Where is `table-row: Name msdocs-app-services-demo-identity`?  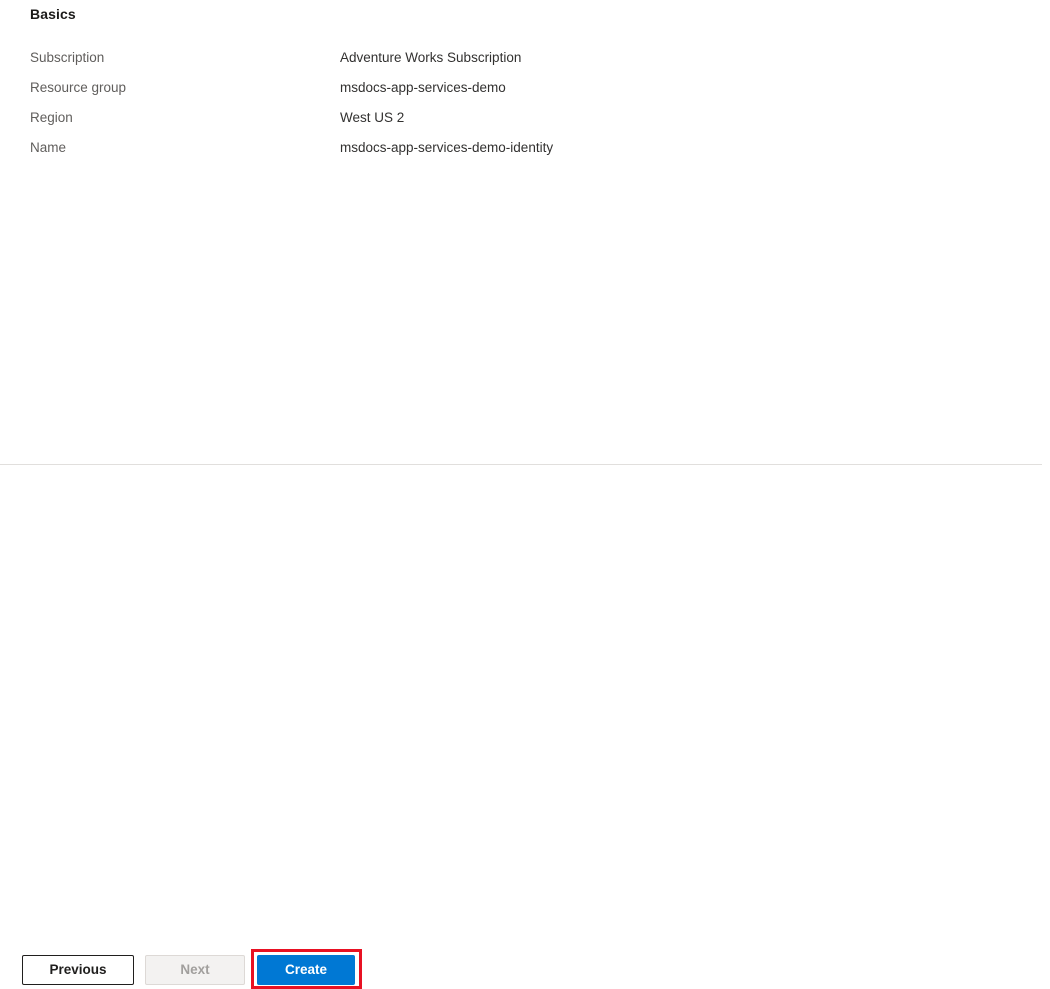 table-row: Name msdocs-app-services-demo-identity is located at coordinates (480, 148).